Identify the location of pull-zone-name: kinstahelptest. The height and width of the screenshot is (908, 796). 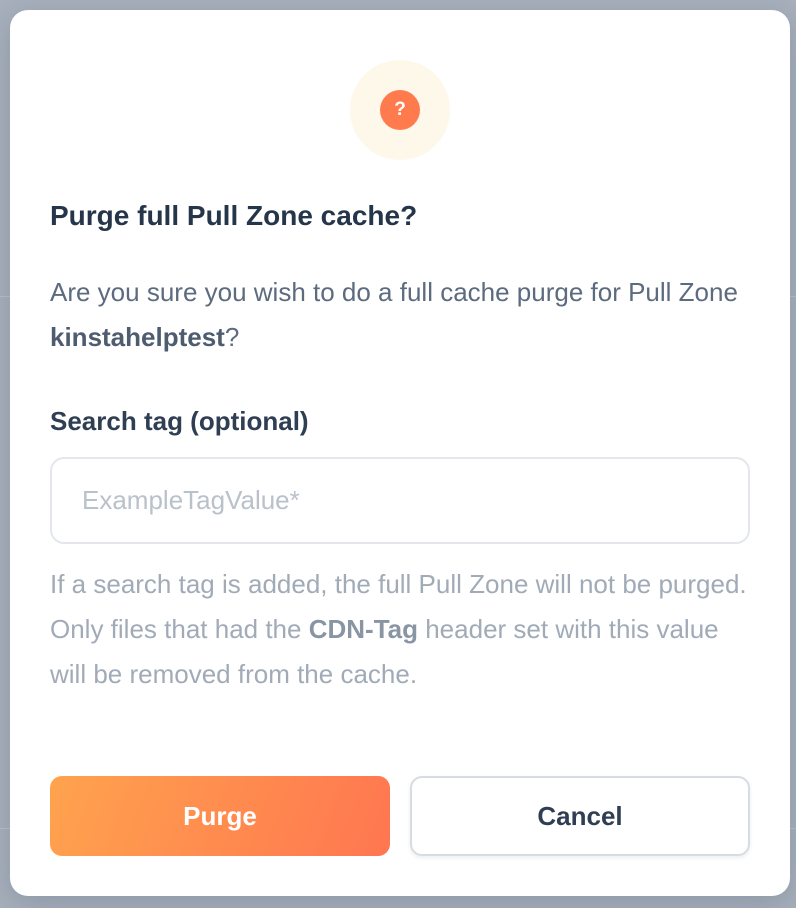
(137, 337).